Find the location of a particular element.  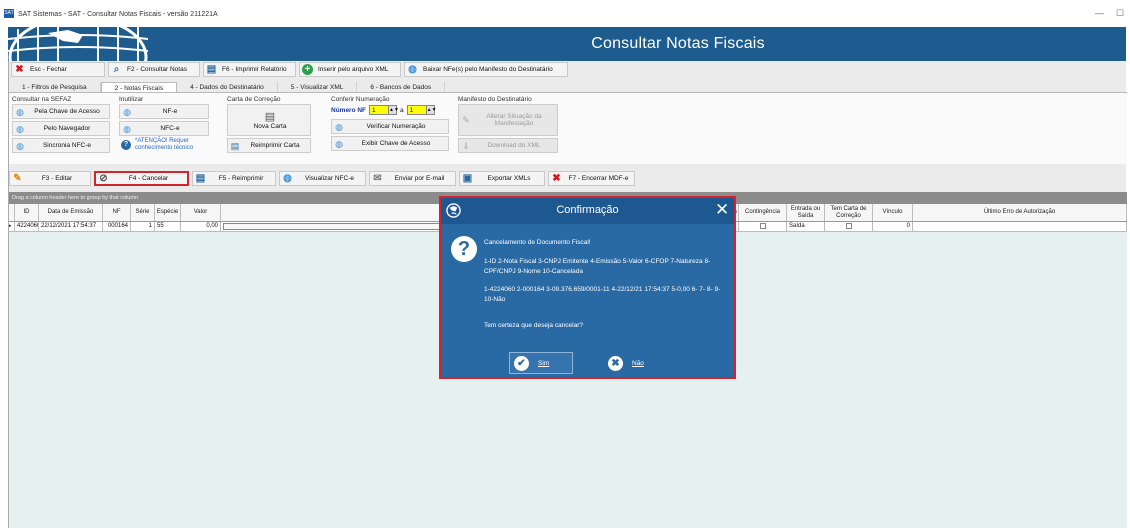

minimize-button: — is located at coordinates (1099, 13).